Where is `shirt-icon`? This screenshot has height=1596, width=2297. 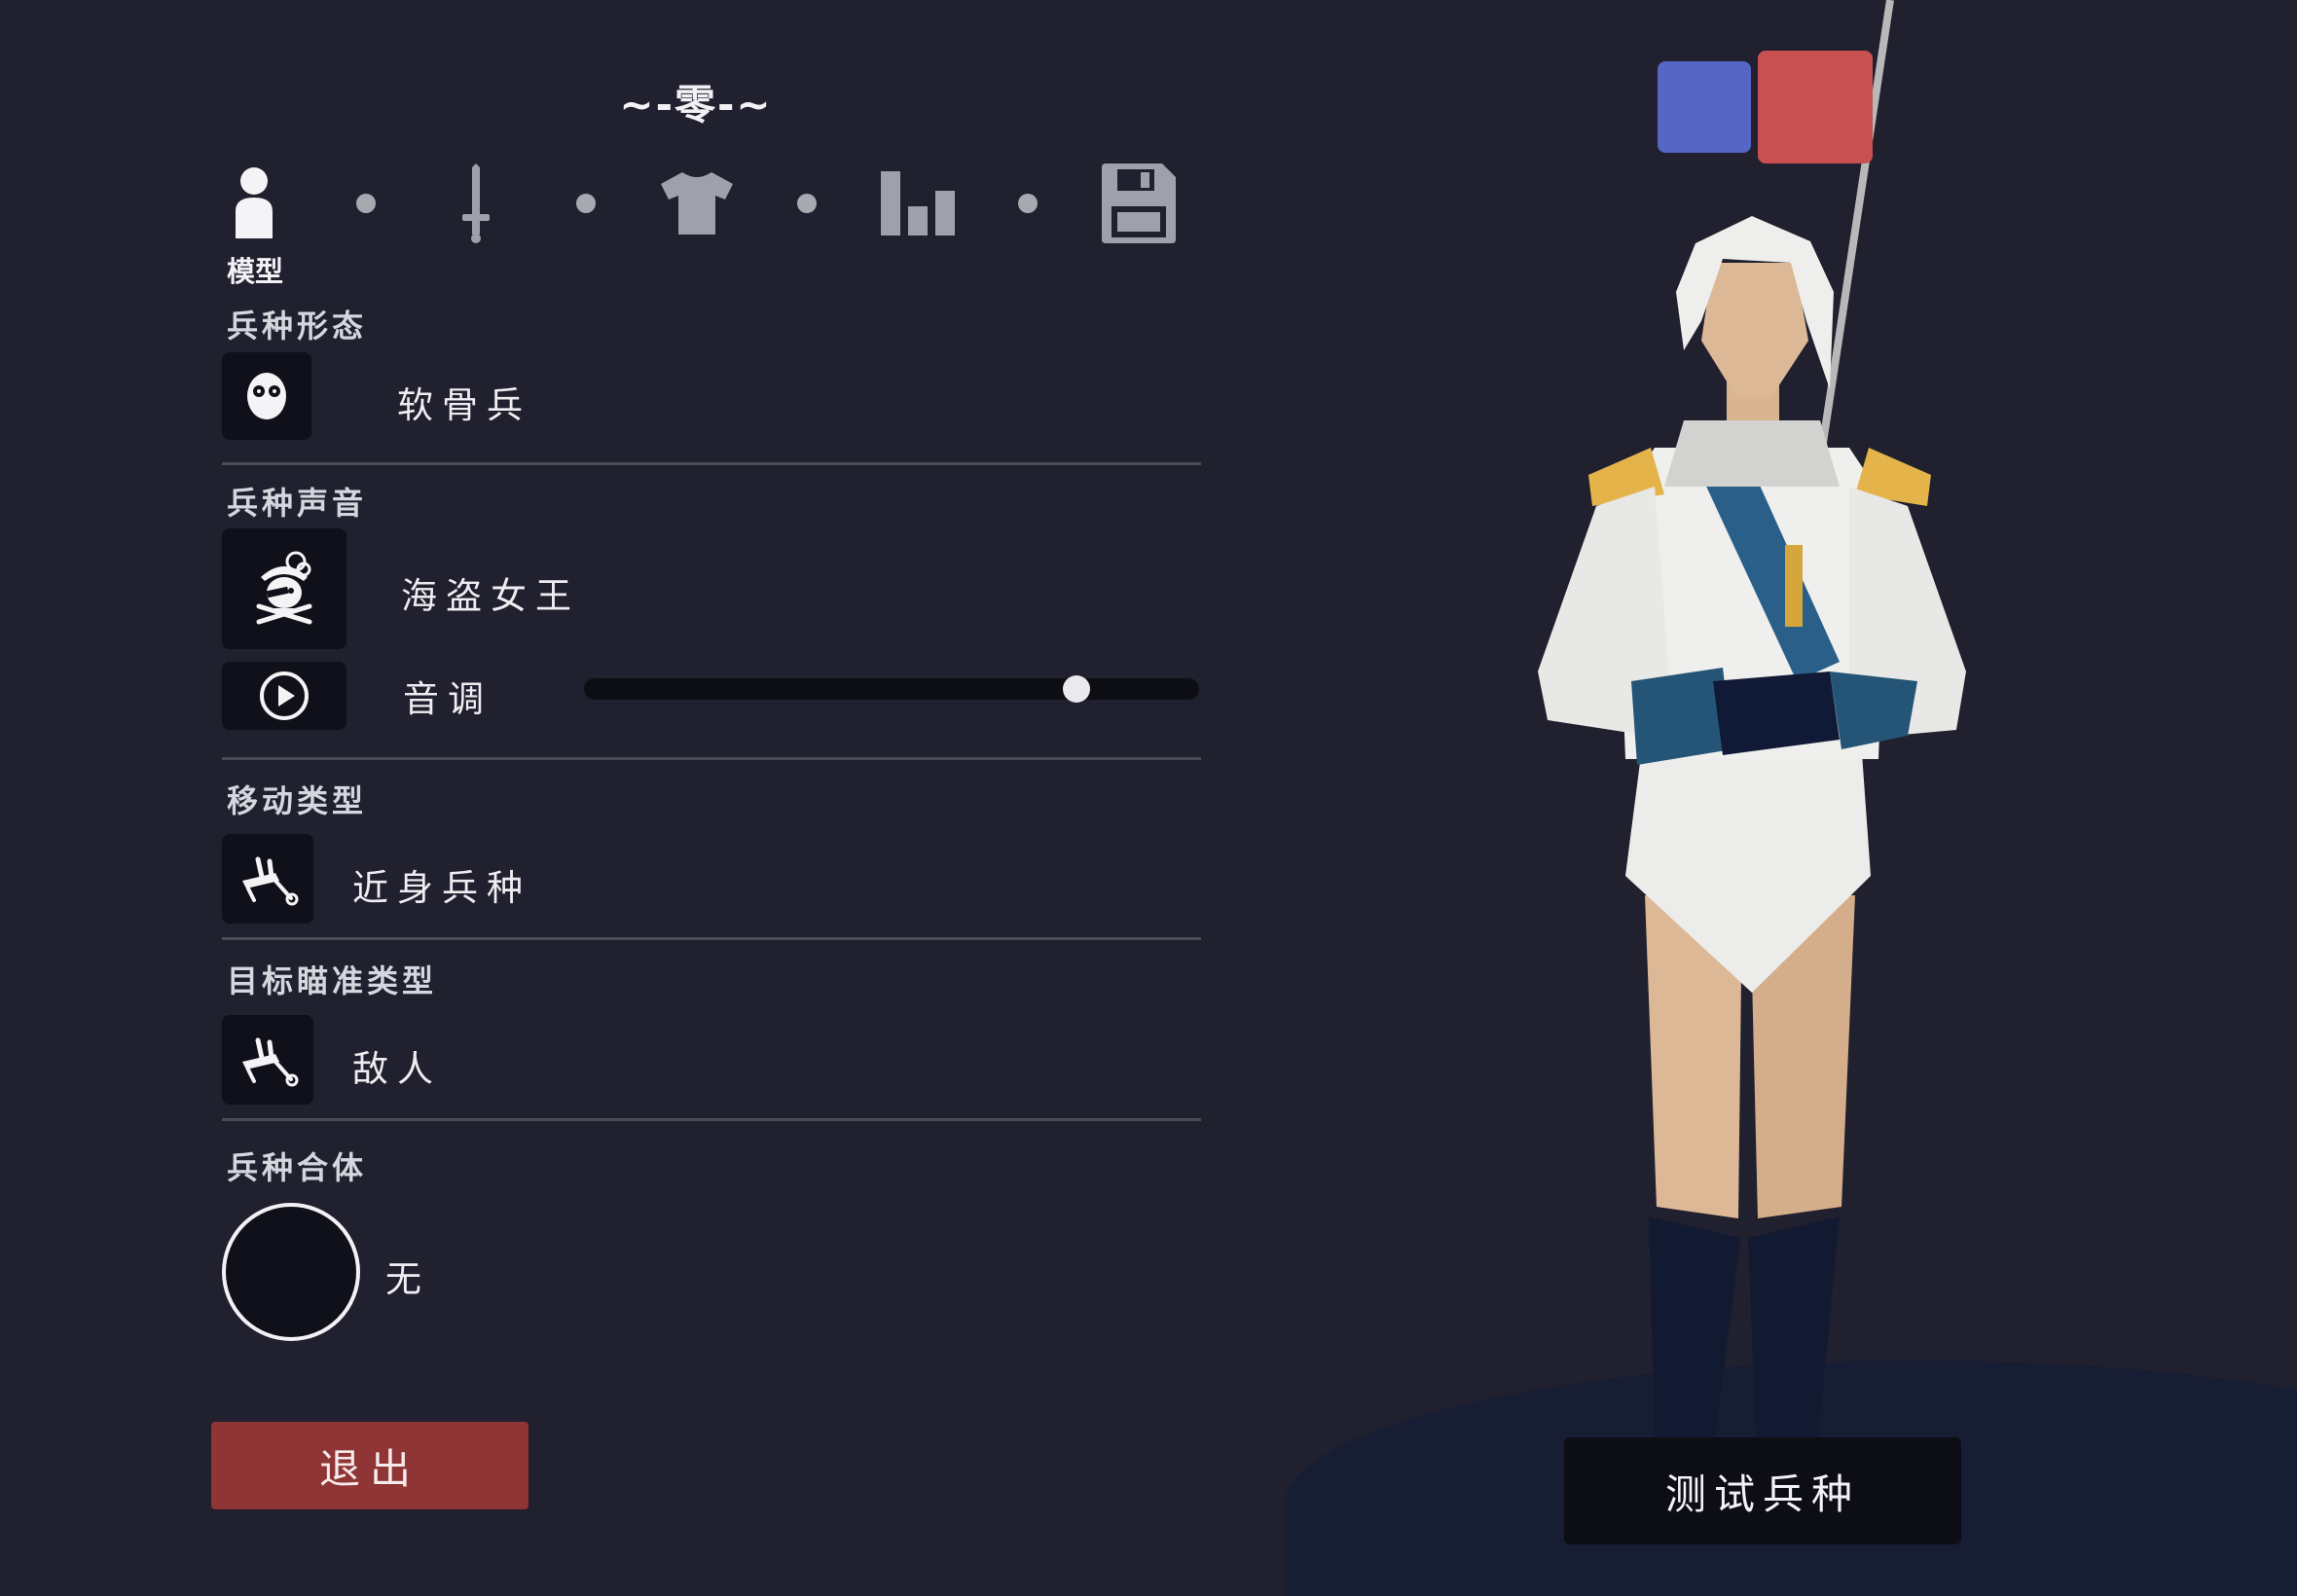
shirt-icon is located at coordinates (697, 203).